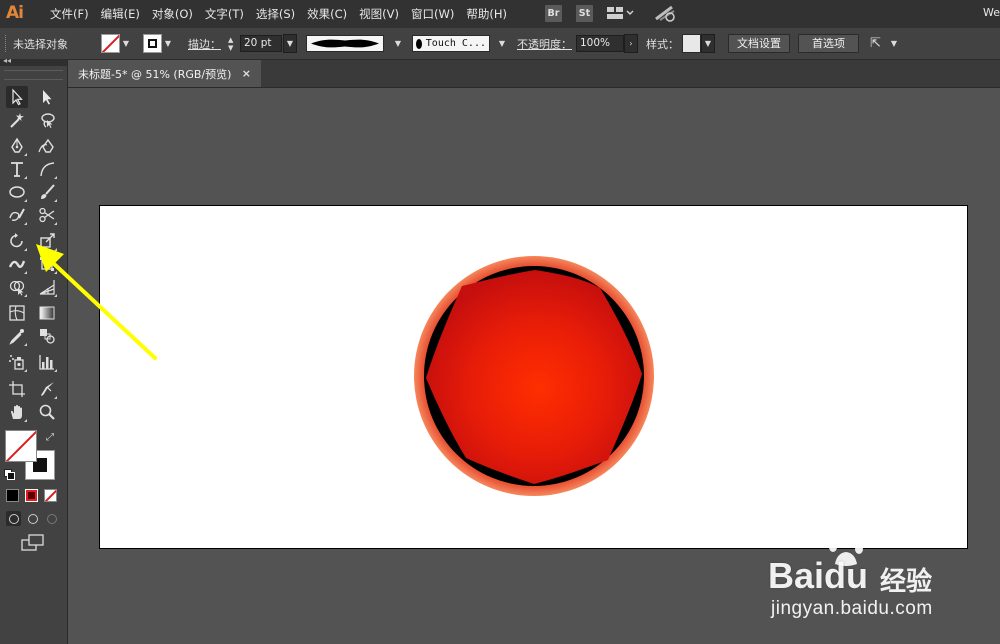 The image size is (1000, 644). What do you see at coordinates (47, 264) in the screenshot?
I see `free-transform-tool-icon` at bounding box center [47, 264].